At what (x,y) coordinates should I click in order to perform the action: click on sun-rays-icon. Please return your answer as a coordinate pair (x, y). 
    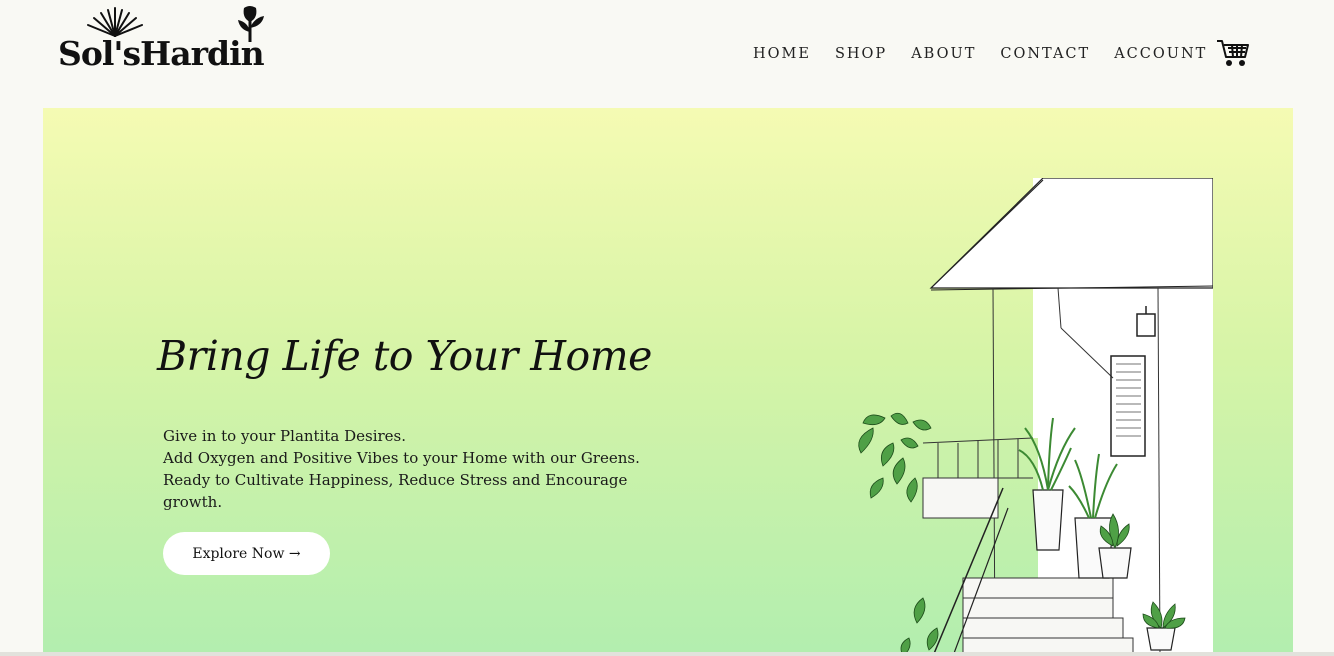
    Looking at the image, I should click on (115, 22).